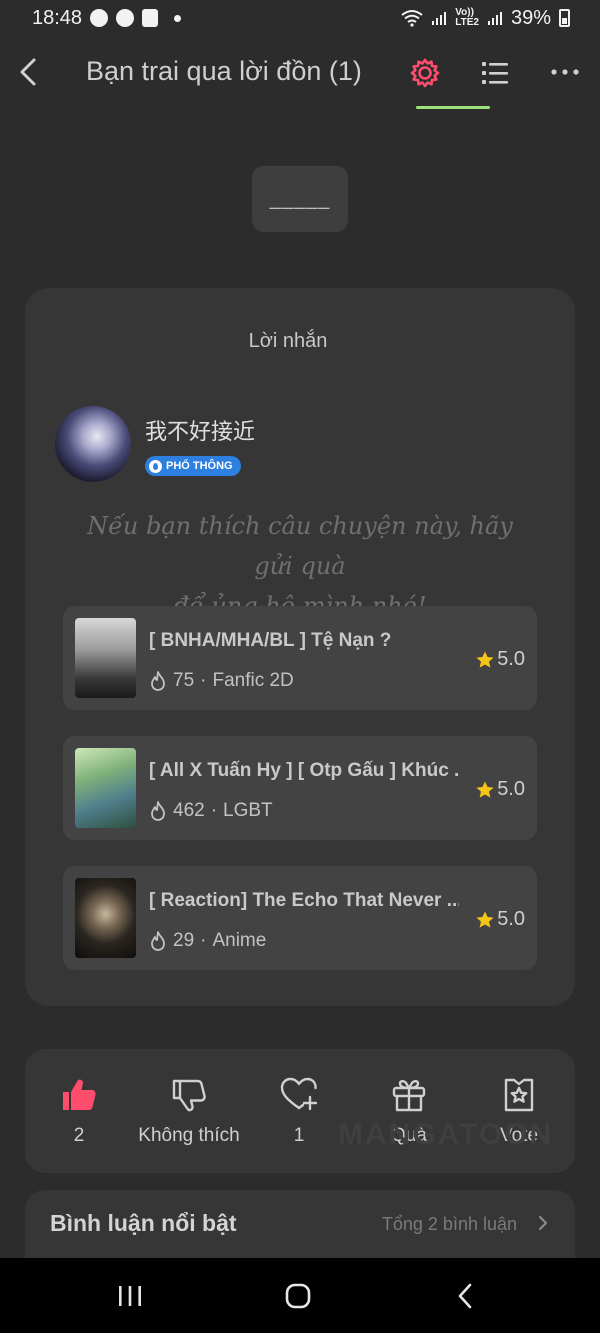 This screenshot has height=1333, width=600. I want to click on watermark: MANGATOON, so click(446, 1134).